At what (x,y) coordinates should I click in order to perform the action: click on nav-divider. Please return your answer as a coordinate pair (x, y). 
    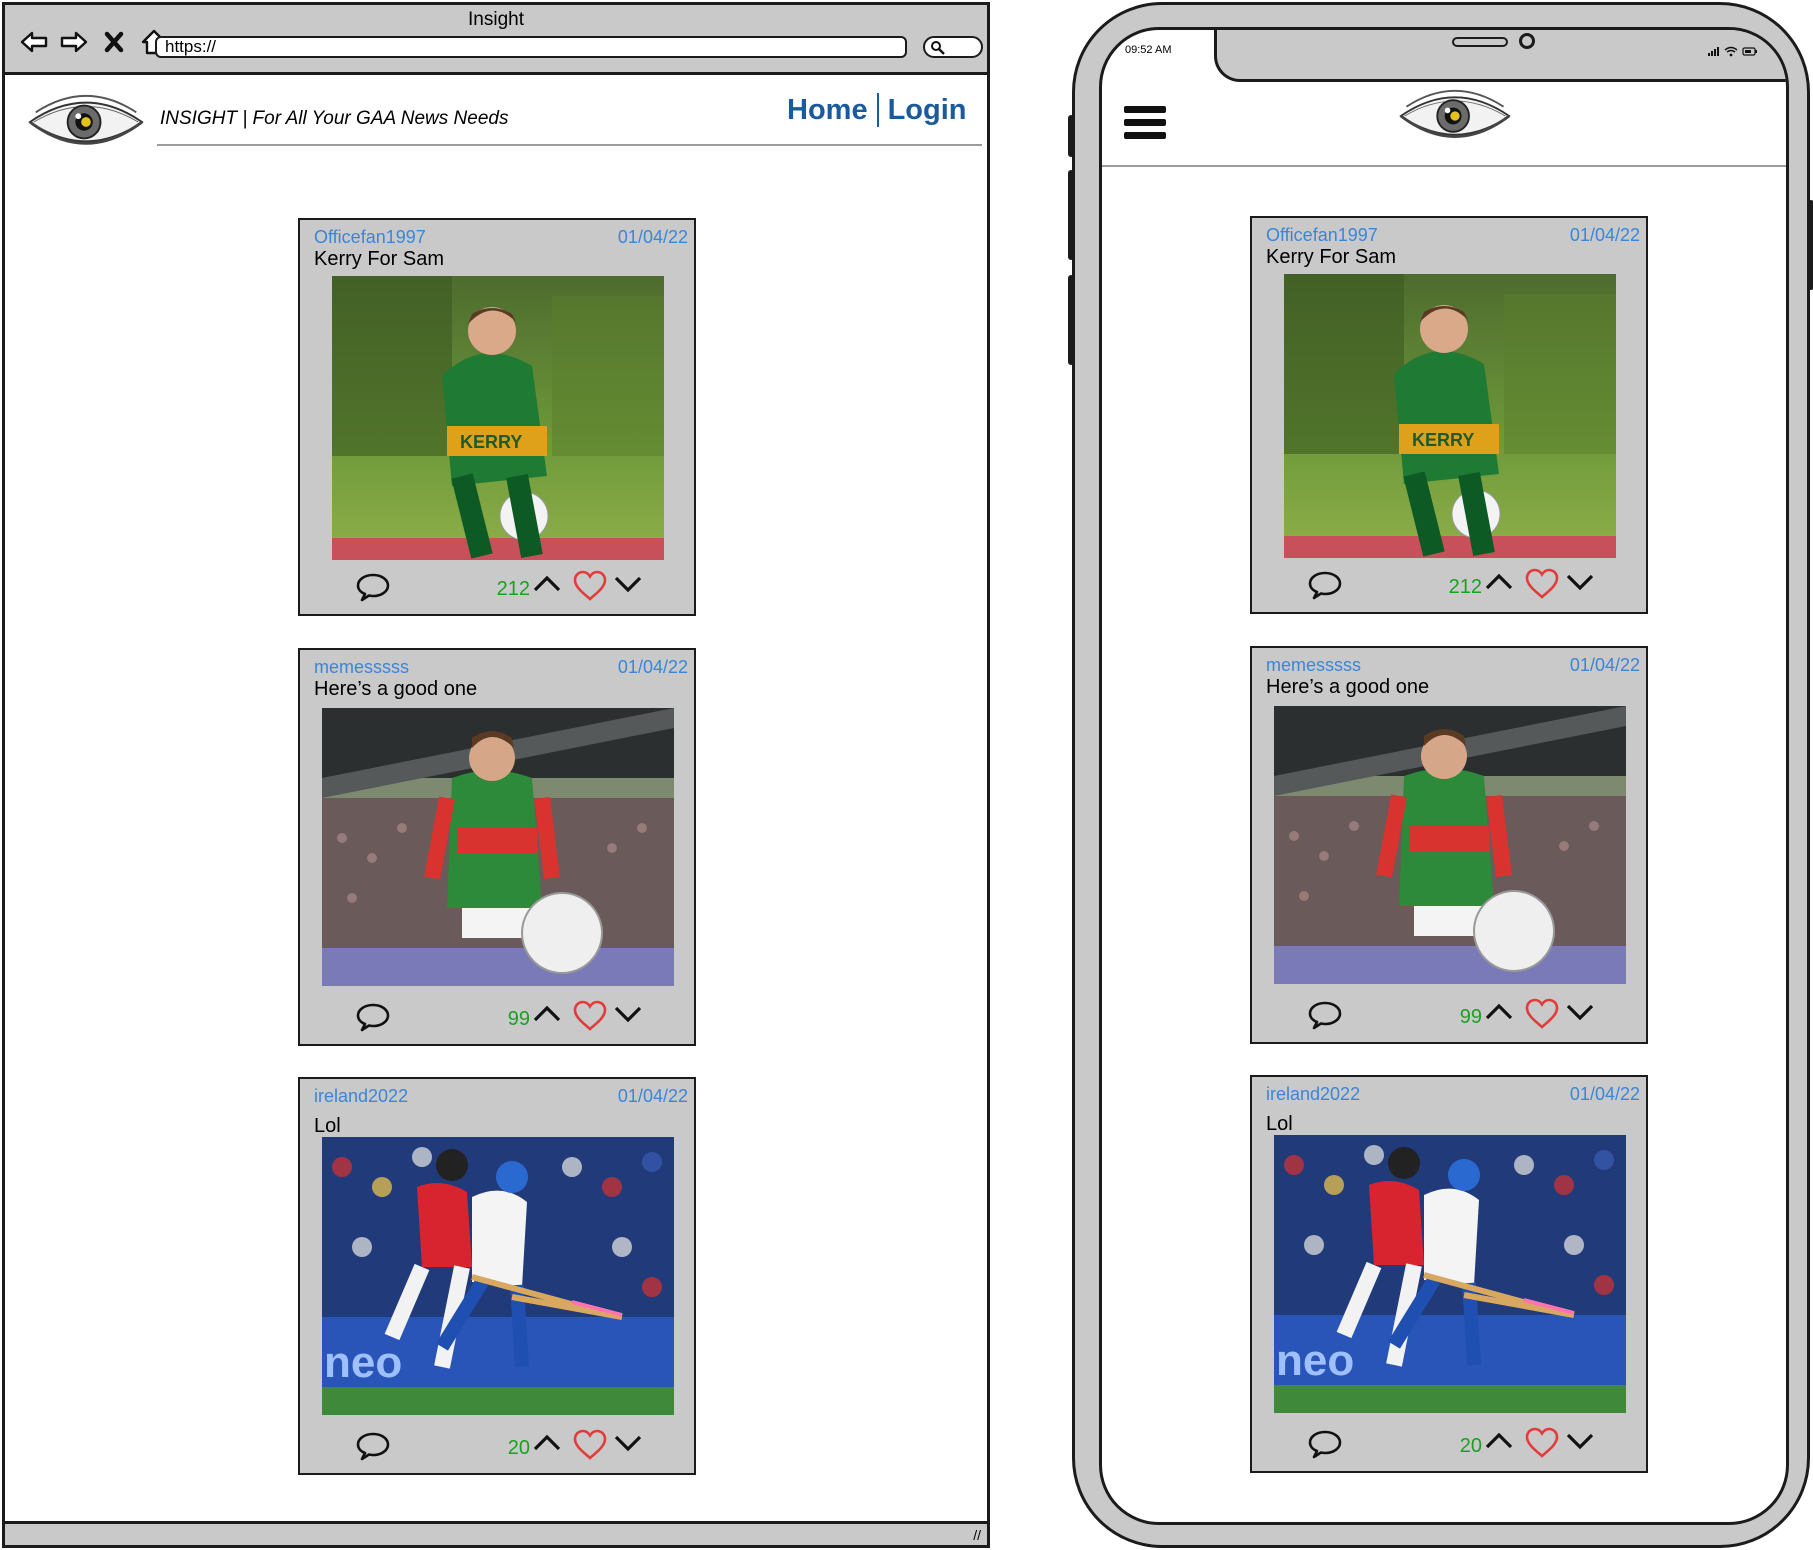
    Looking at the image, I should click on (877, 110).